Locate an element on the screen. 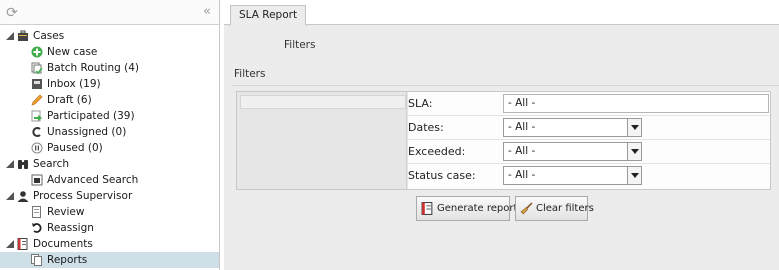  tree-item-participated: Participated (39) is located at coordinates (109, 116).